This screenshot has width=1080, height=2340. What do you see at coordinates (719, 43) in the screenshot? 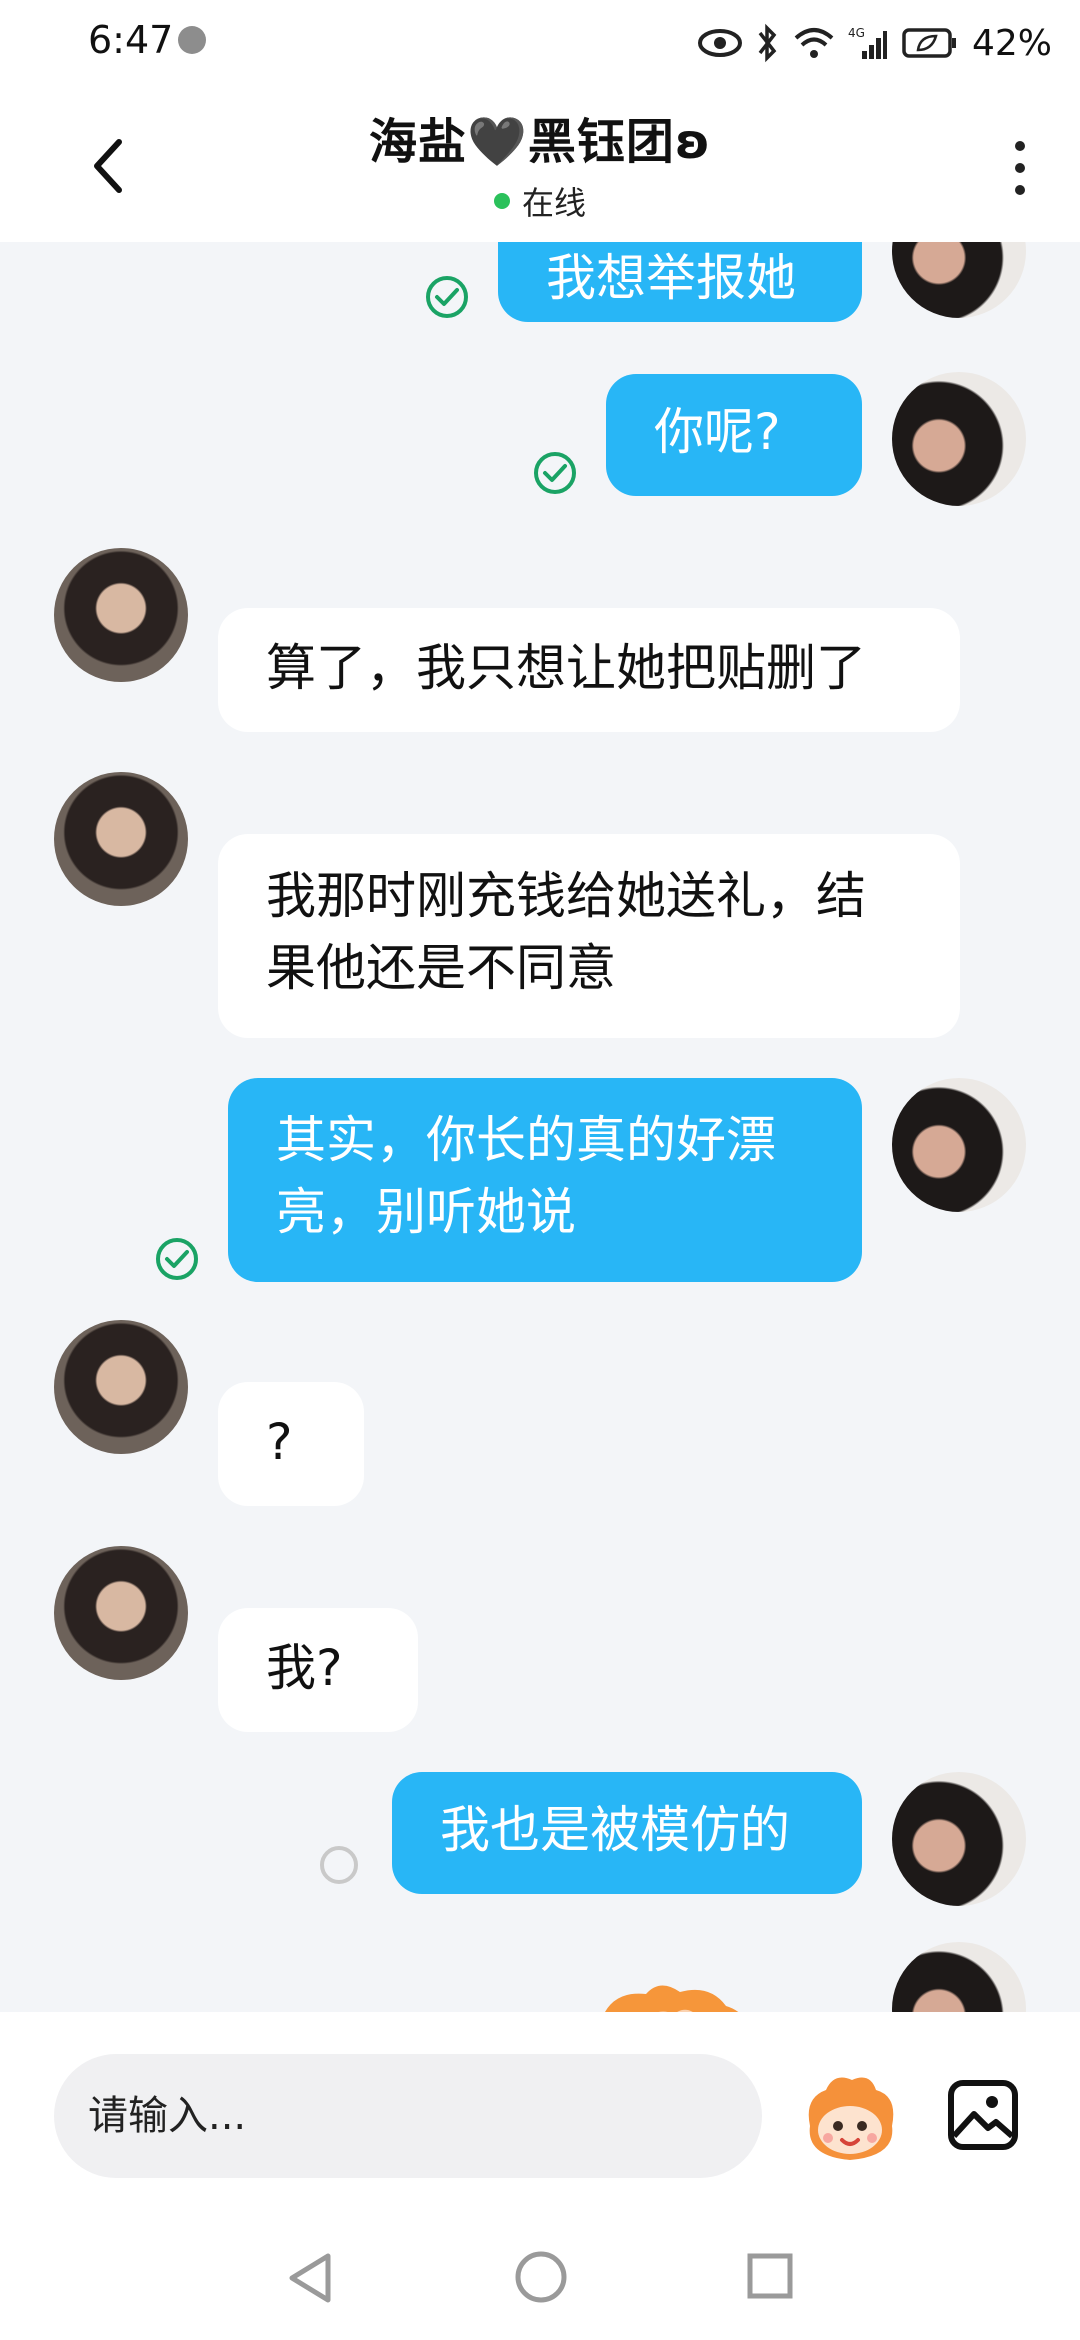
I see `eye-icon` at bounding box center [719, 43].